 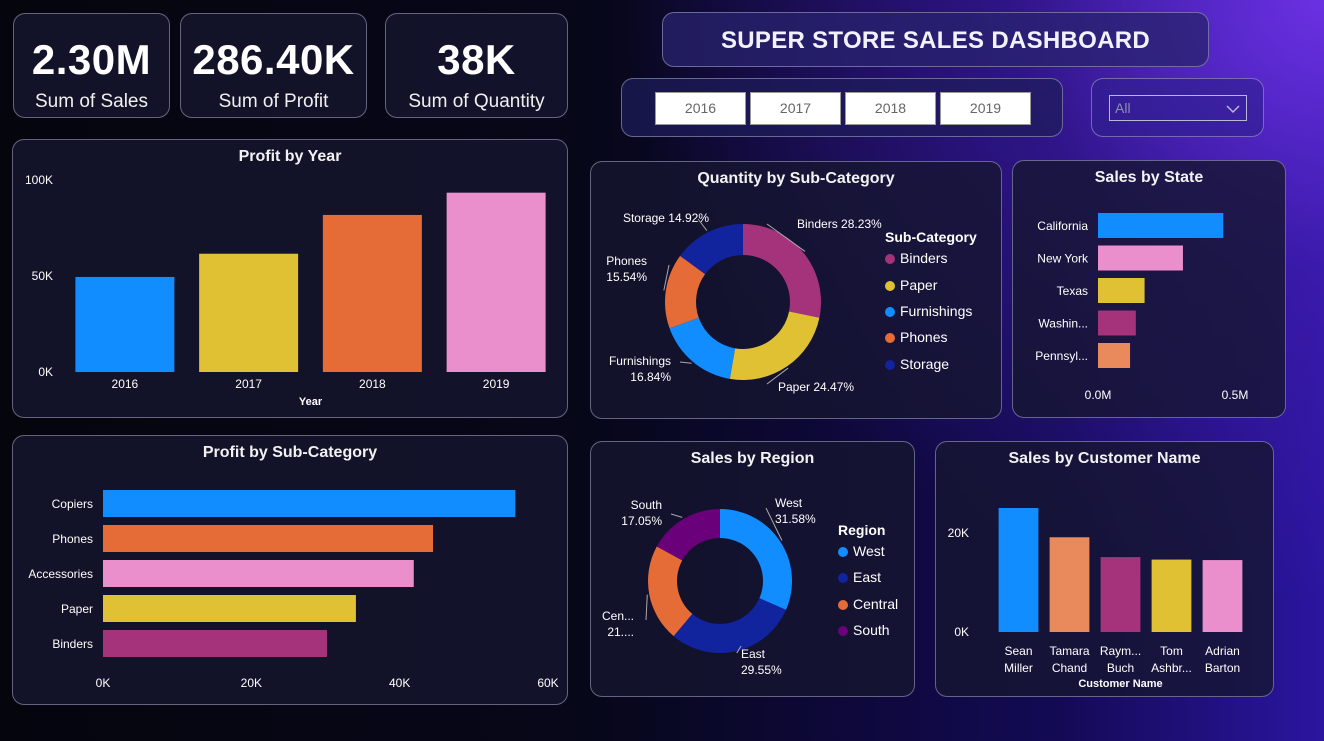 I want to click on bar-binders, so click(x=215, y=643).